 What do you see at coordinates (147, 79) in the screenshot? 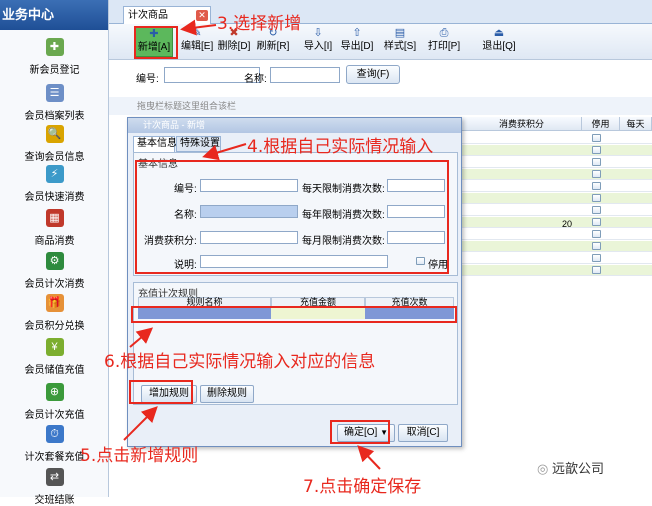
I see `code-label: 编号:` at bounding box center [147, 79].